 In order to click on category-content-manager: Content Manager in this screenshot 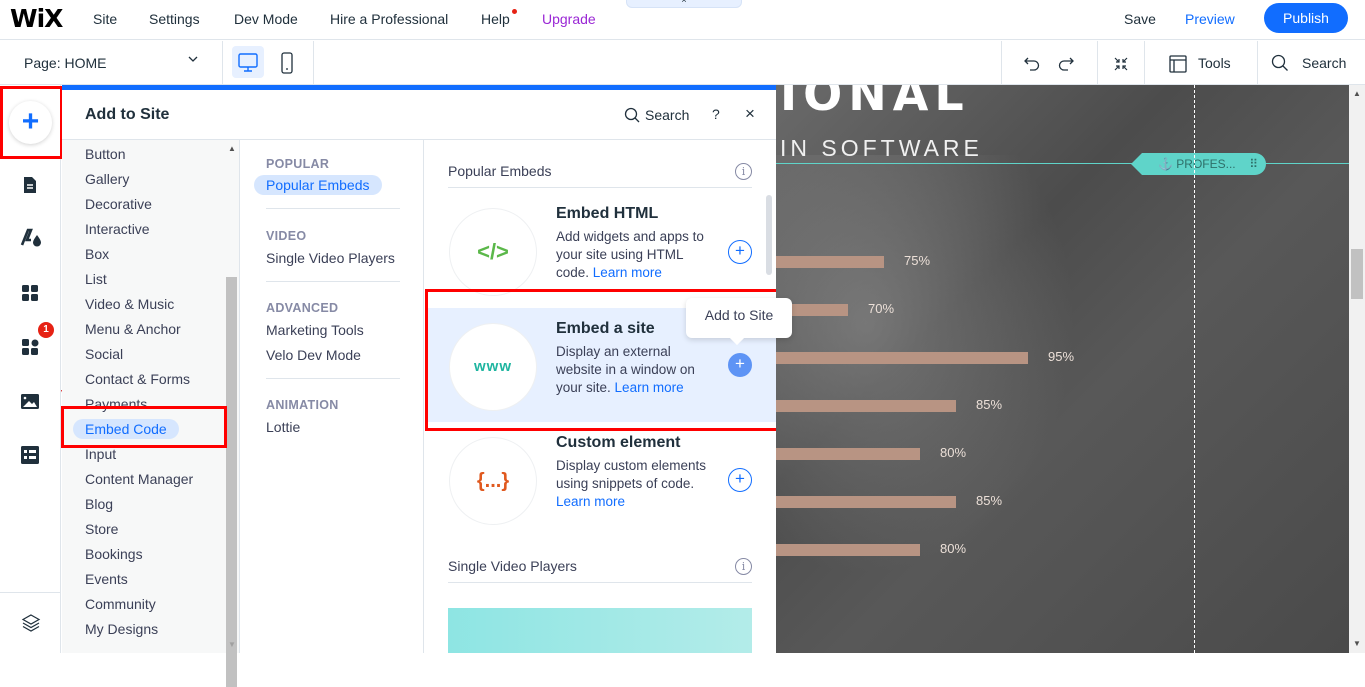, I will do `click(139, 479)`.